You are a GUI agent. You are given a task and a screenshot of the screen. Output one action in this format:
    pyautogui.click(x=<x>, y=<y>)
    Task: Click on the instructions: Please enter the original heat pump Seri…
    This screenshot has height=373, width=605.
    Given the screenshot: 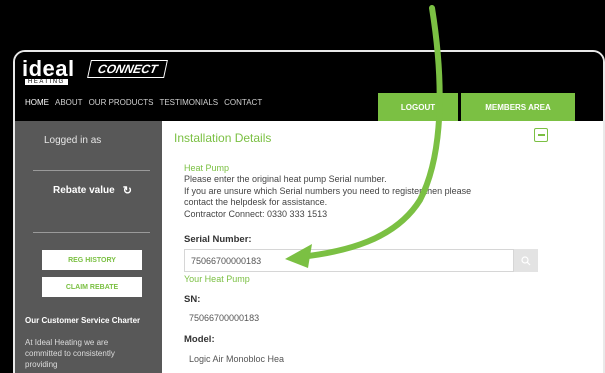 What is the action you would take?
    pyautogui.click(x=354, y=197)
    